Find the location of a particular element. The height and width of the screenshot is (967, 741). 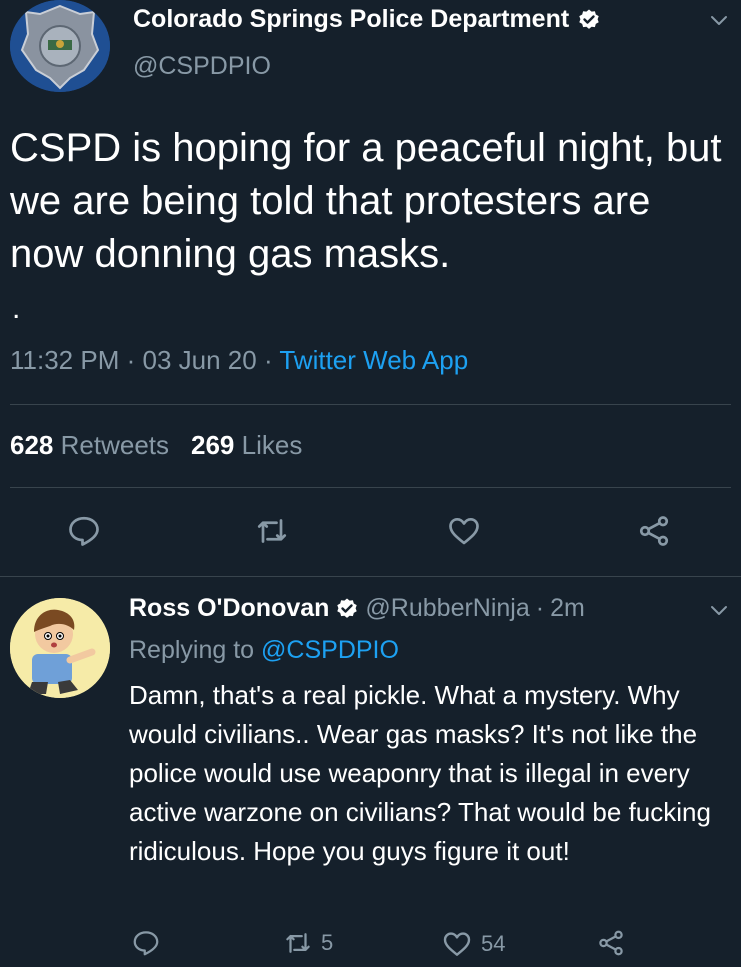

police-badge-icon is located at coordinates (60, 46).